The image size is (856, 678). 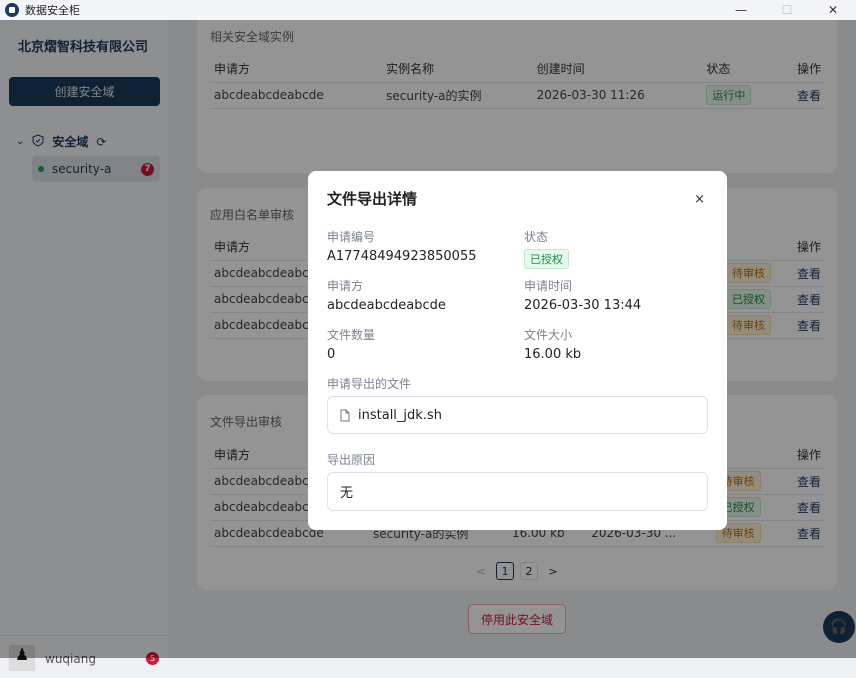 What do you see at coordinates (546, 248) in the screenshot?
I see `field-status: 状态 已授权` at bounding box center [546, 248].